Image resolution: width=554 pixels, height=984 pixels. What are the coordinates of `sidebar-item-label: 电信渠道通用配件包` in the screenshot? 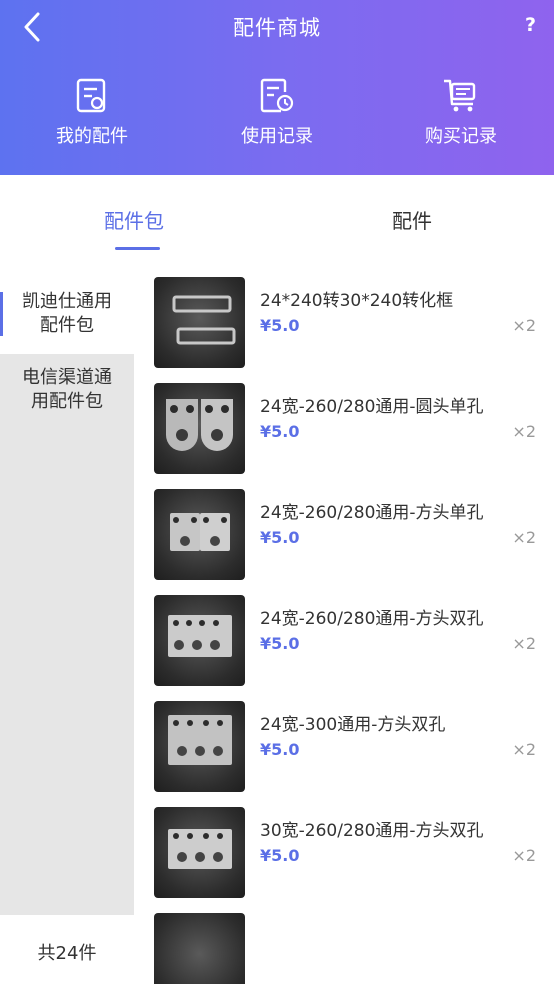 It's located at (67, 389).